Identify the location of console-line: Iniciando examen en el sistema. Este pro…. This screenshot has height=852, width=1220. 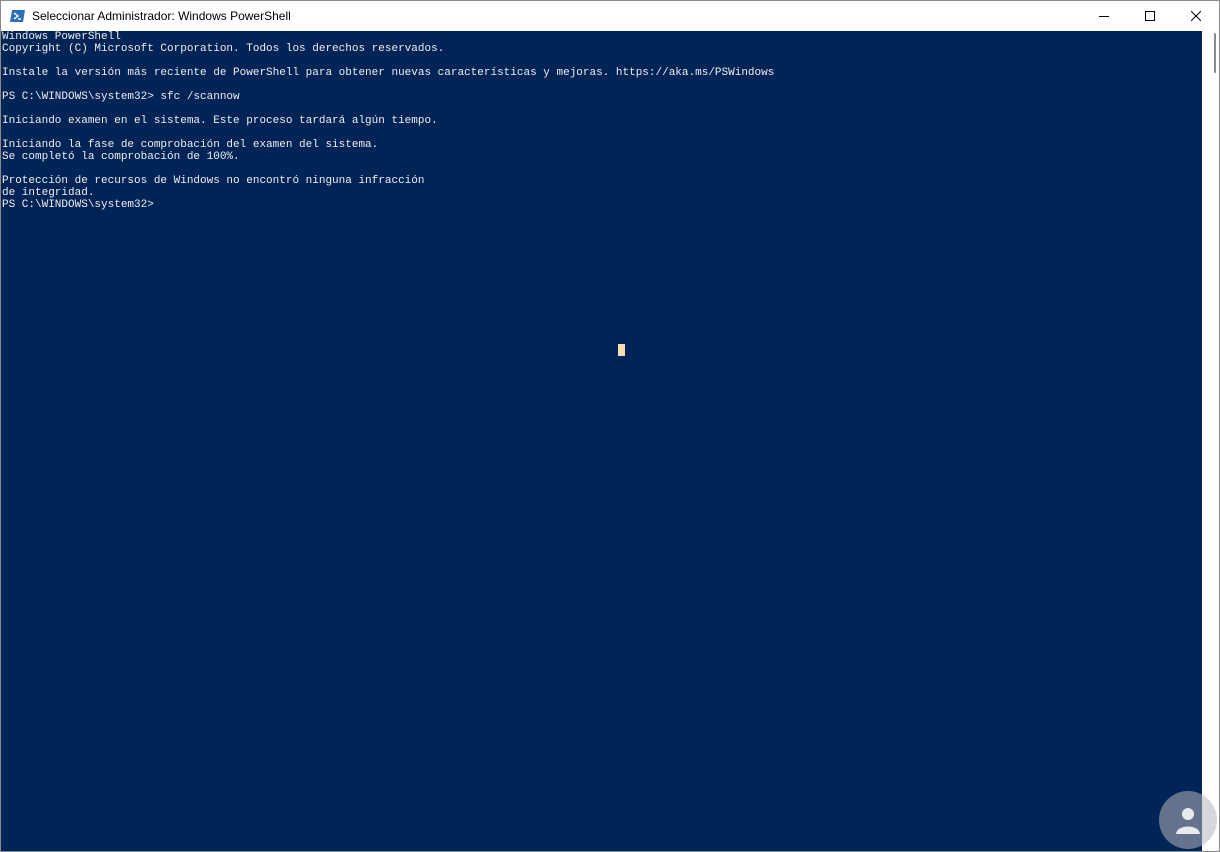
(220, 121).